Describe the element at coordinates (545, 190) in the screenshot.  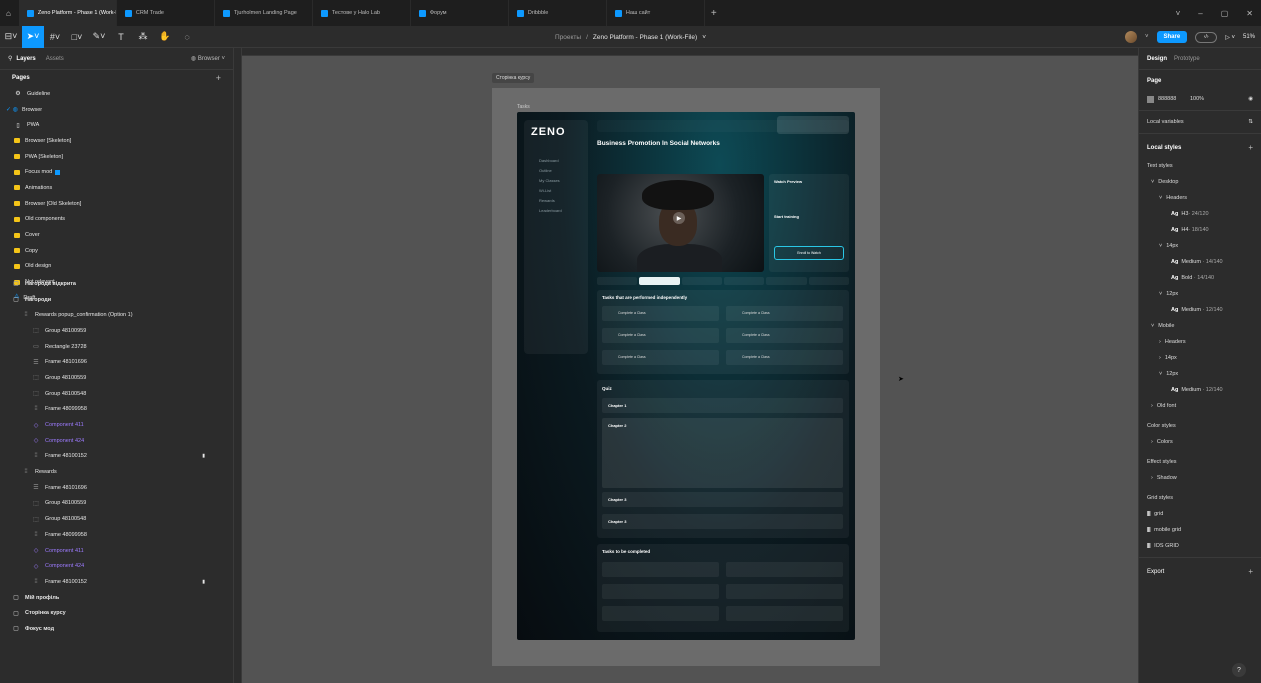
I see `mockup-nav-item: Wi-List` at that location.